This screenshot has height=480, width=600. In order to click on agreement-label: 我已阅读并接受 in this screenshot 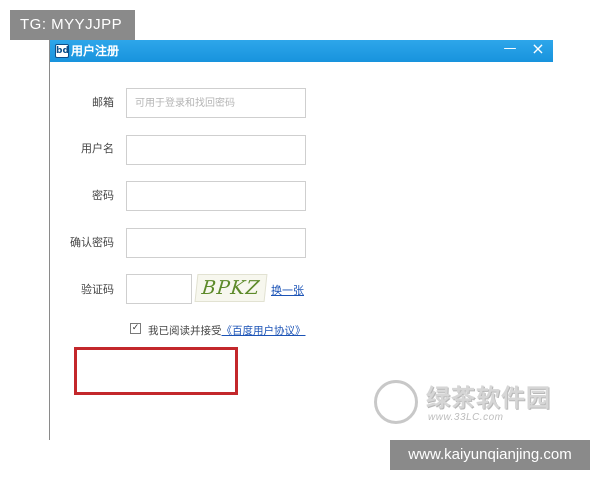, I will do `click(185, 331)`.